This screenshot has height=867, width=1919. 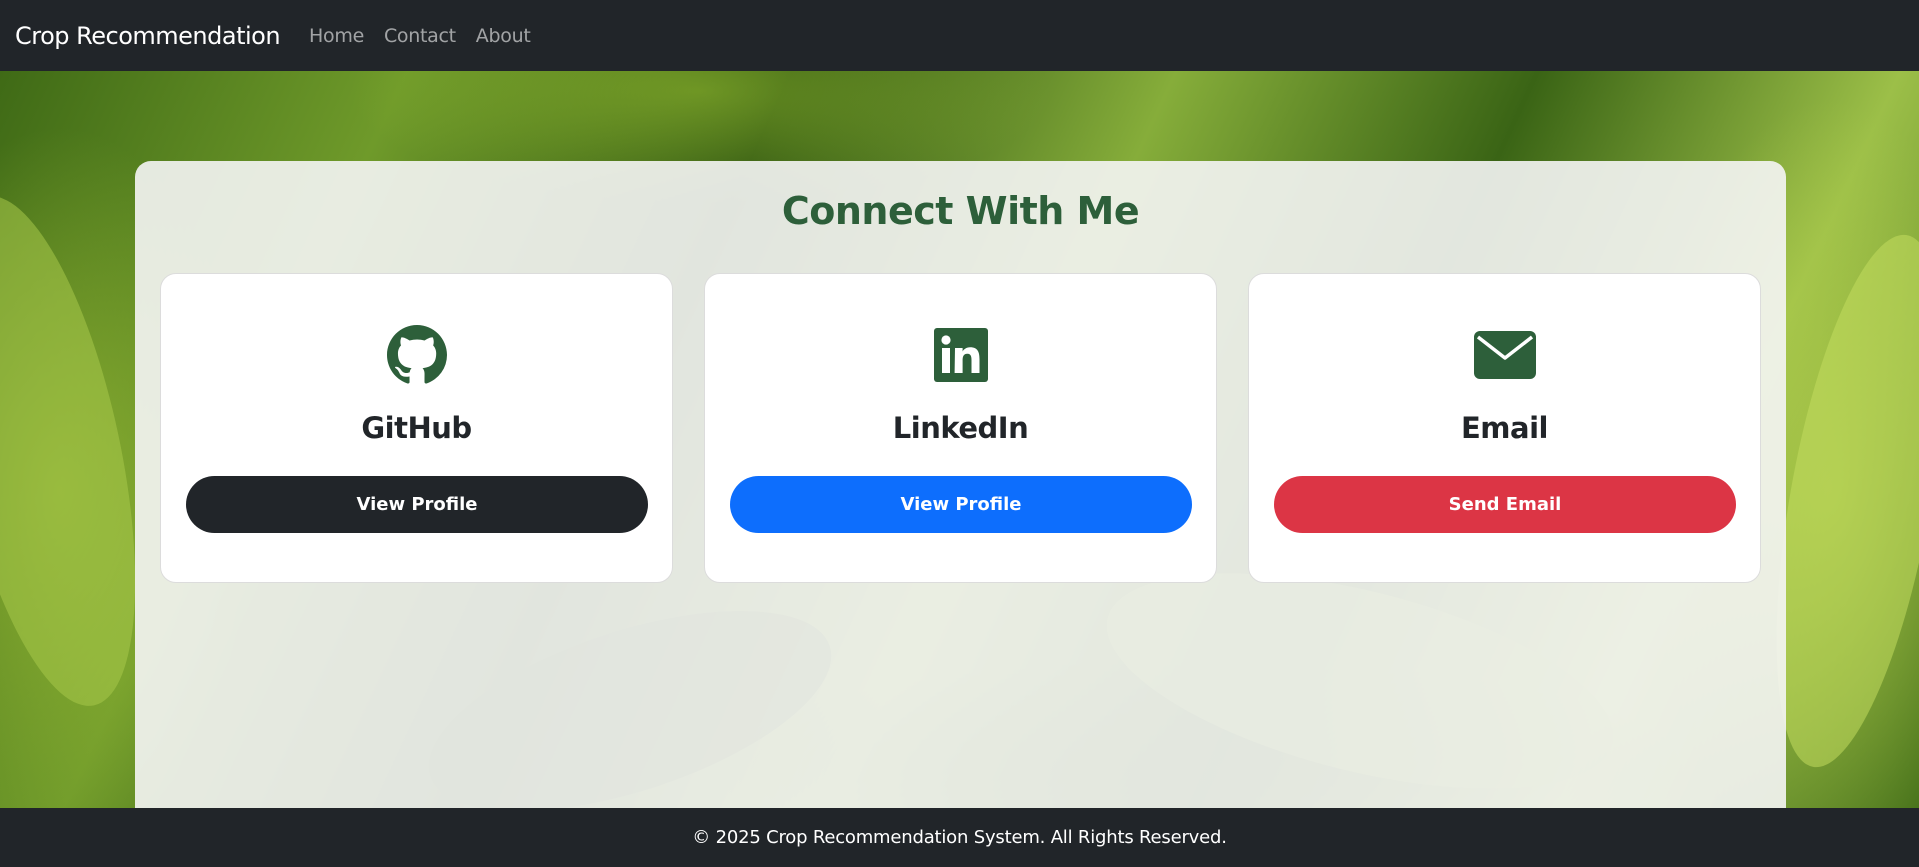 What do you see at coordinates (148, 36) in the screenshot?
I see `brand-link: Crop Recommendation` at bounding box center [148, 36].